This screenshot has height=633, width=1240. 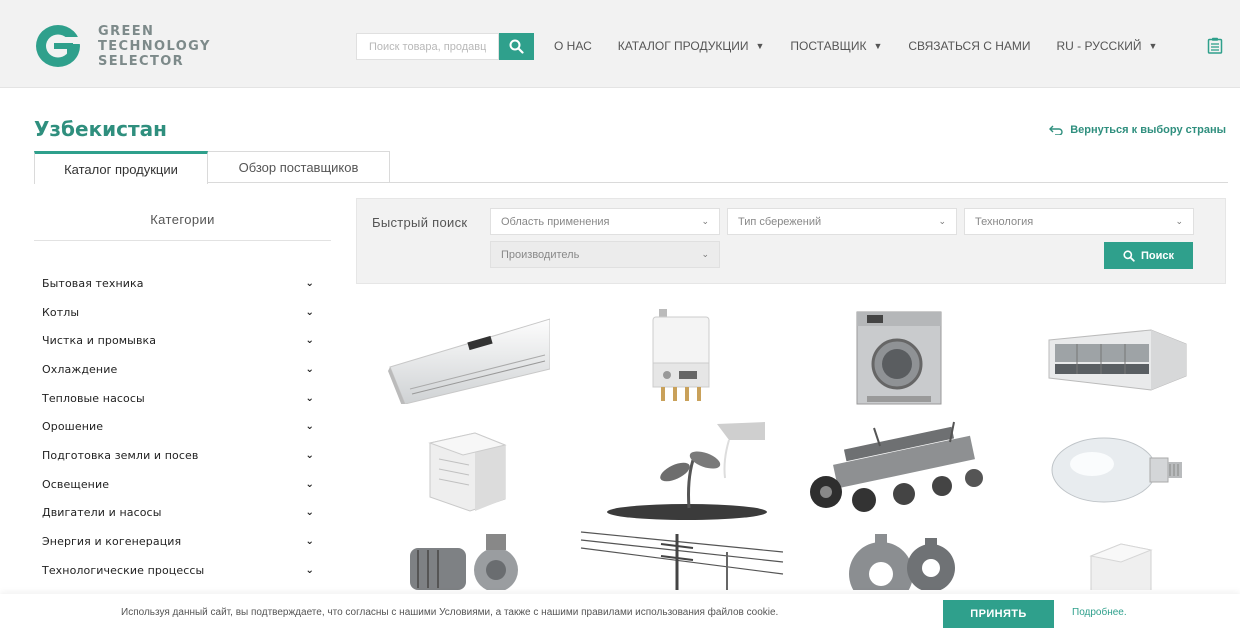 What do you see at coordinates (76, 484) in the screenshot?
I see `category-label: Освещение` at bounding box center [76, 484].